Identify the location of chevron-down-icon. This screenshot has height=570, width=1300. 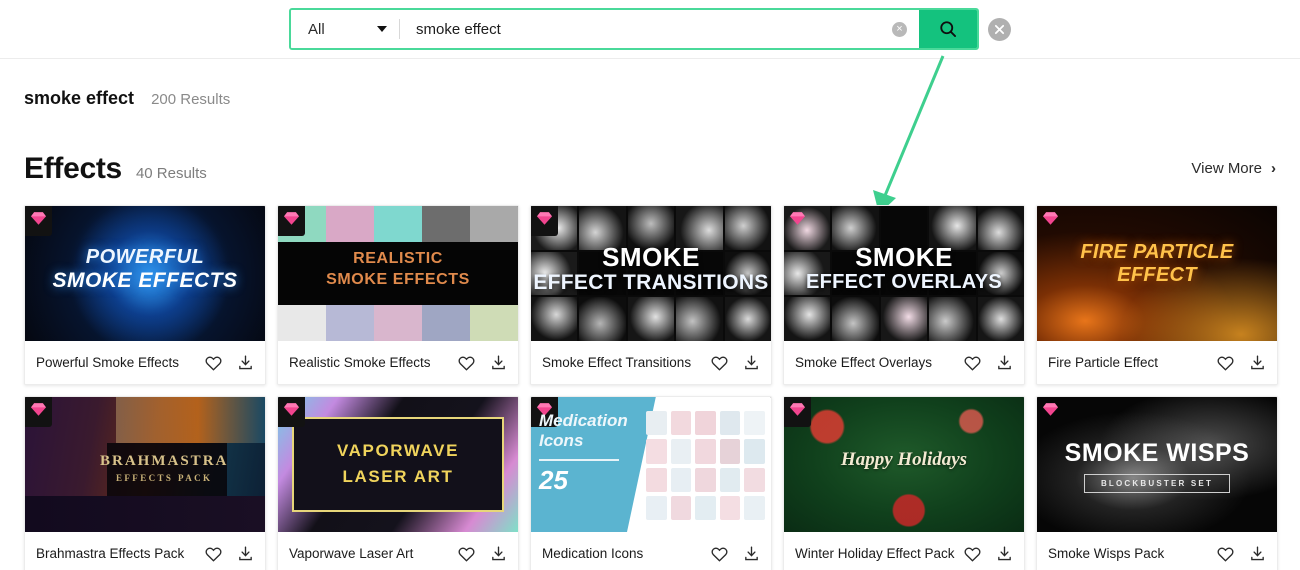
(382, 29).